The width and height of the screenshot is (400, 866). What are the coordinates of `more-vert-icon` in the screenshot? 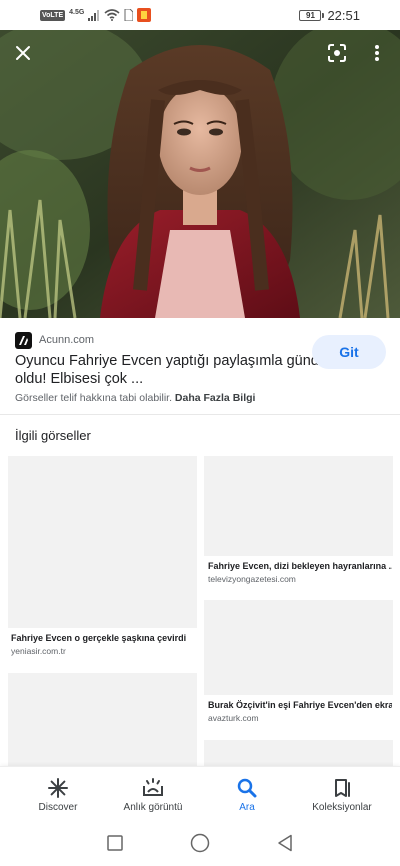 It's located at (377, 53).